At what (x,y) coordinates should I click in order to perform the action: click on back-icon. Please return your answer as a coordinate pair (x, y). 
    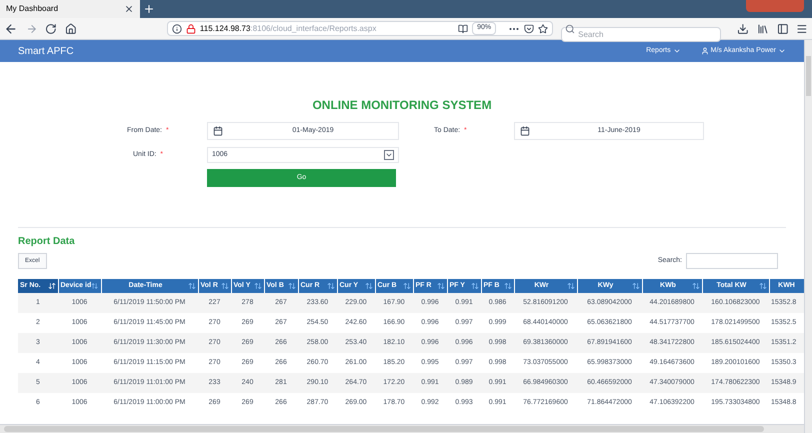
    Looking at the image, I should click on (11, 29).